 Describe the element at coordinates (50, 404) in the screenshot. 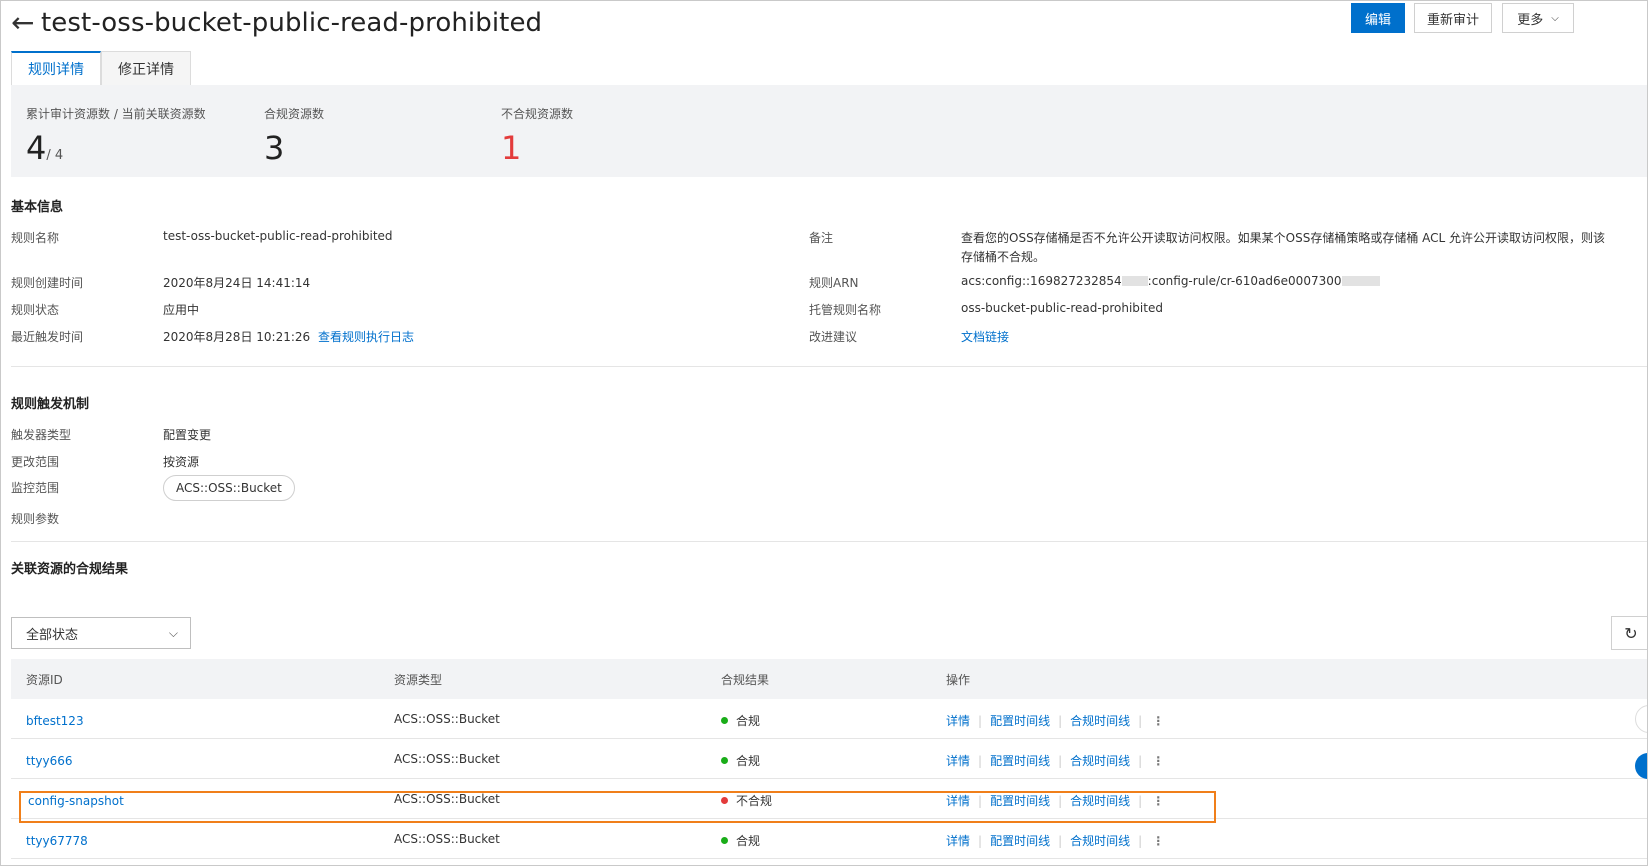

I see `trigger-section-title: 规则触发机制` at that location.